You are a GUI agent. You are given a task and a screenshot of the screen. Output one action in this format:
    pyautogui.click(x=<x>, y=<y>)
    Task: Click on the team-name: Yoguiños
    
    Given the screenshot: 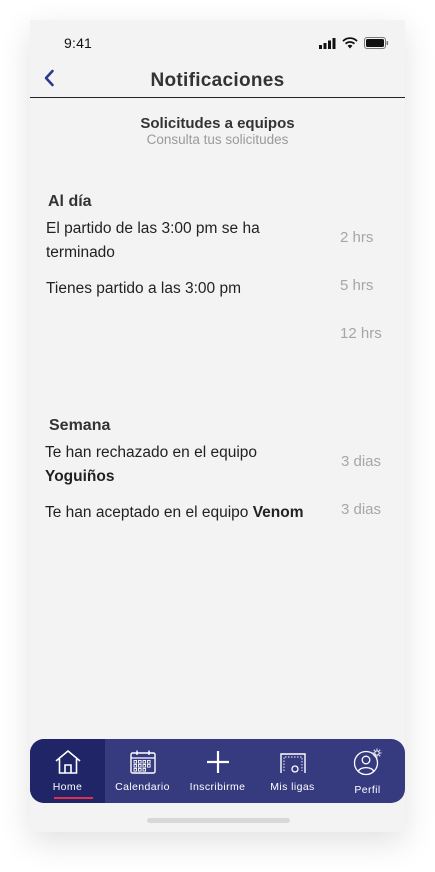 What is the action you would take?
    pyautogui.click(x=80, y=476)
    